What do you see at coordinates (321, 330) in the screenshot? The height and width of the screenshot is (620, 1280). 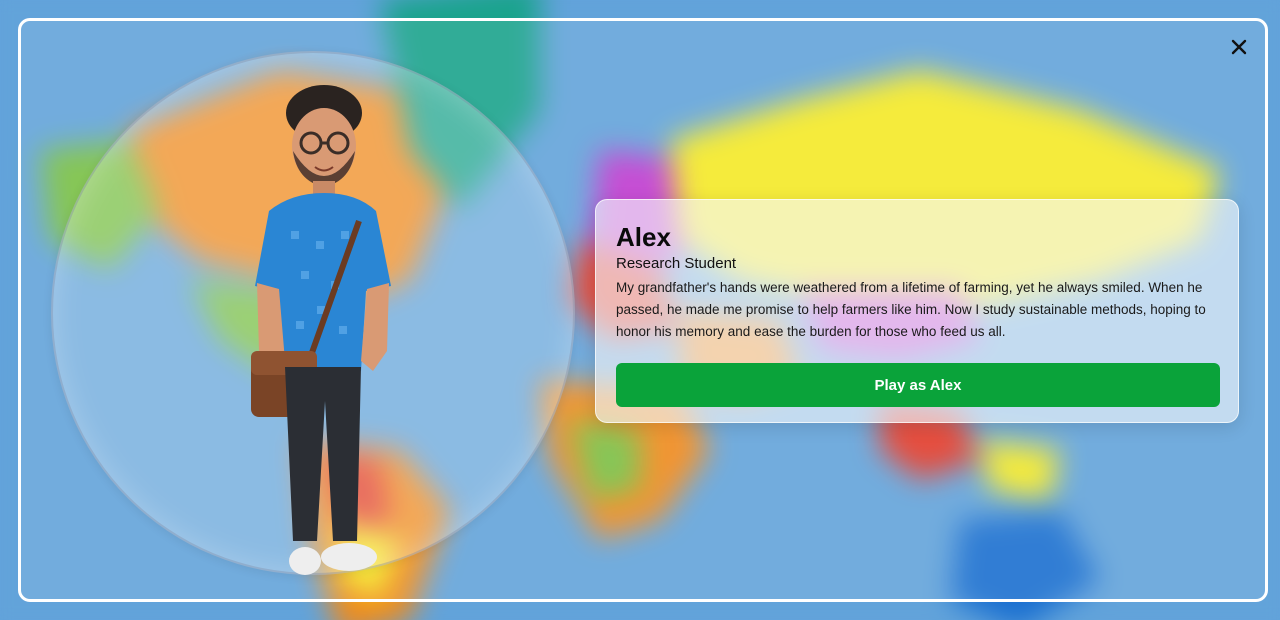 I see `character-avatar-icon` at bounding box center [321, 330].